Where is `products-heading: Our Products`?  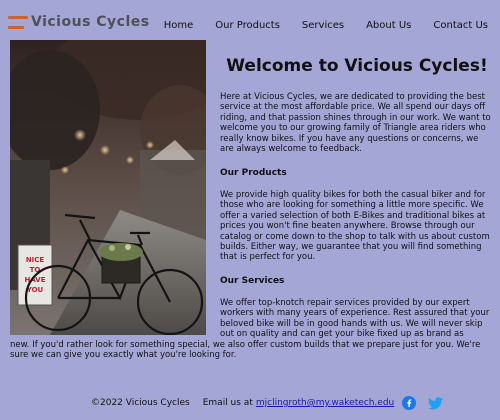 products-heading: Our Products is located at coordinates (253, 173).